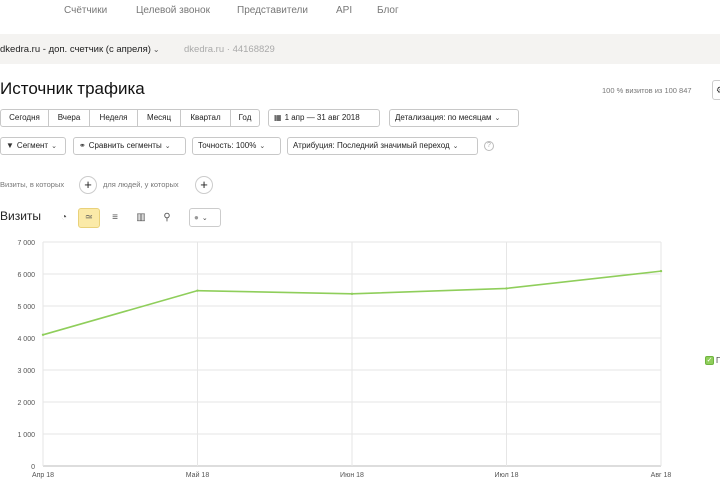 This screenshot has height=480, width=720. What do you see at coordinates (388, 10) in the screenshot?
I see `nav-blog: Блог` at bounding box center [388, 10].